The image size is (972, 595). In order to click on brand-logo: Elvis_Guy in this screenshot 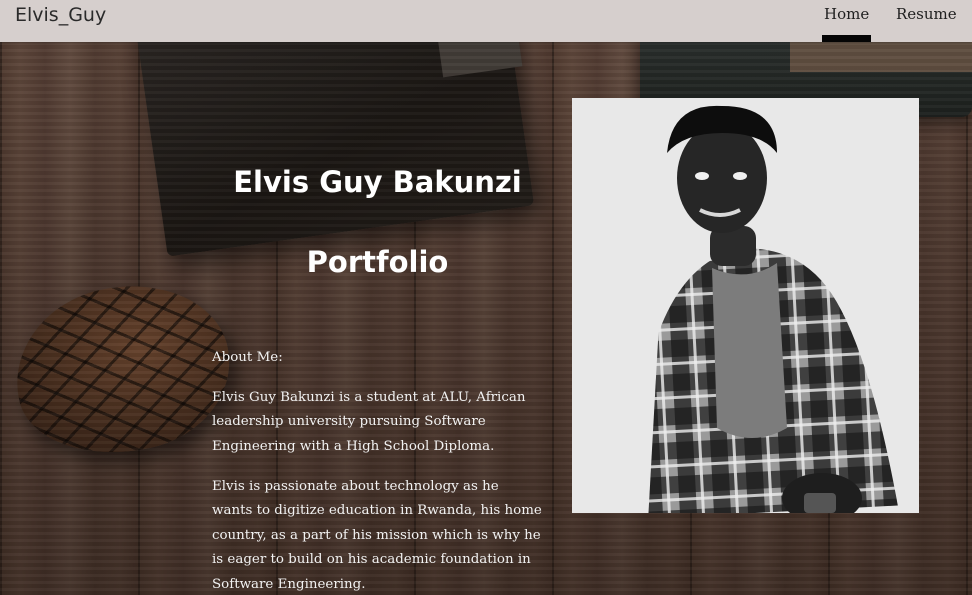, I will do `click(60, 15)`.